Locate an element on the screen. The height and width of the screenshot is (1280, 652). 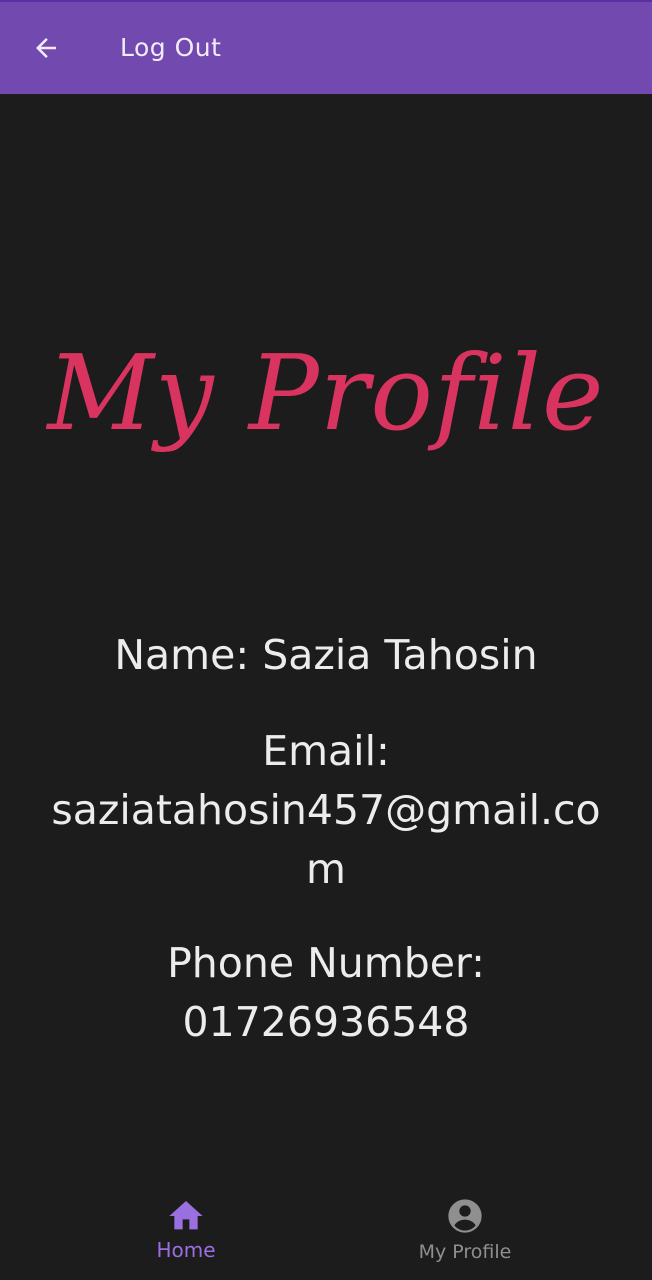
email-block: Email: saziatahosin457@gmail.com is located at coordinates (326, 810).